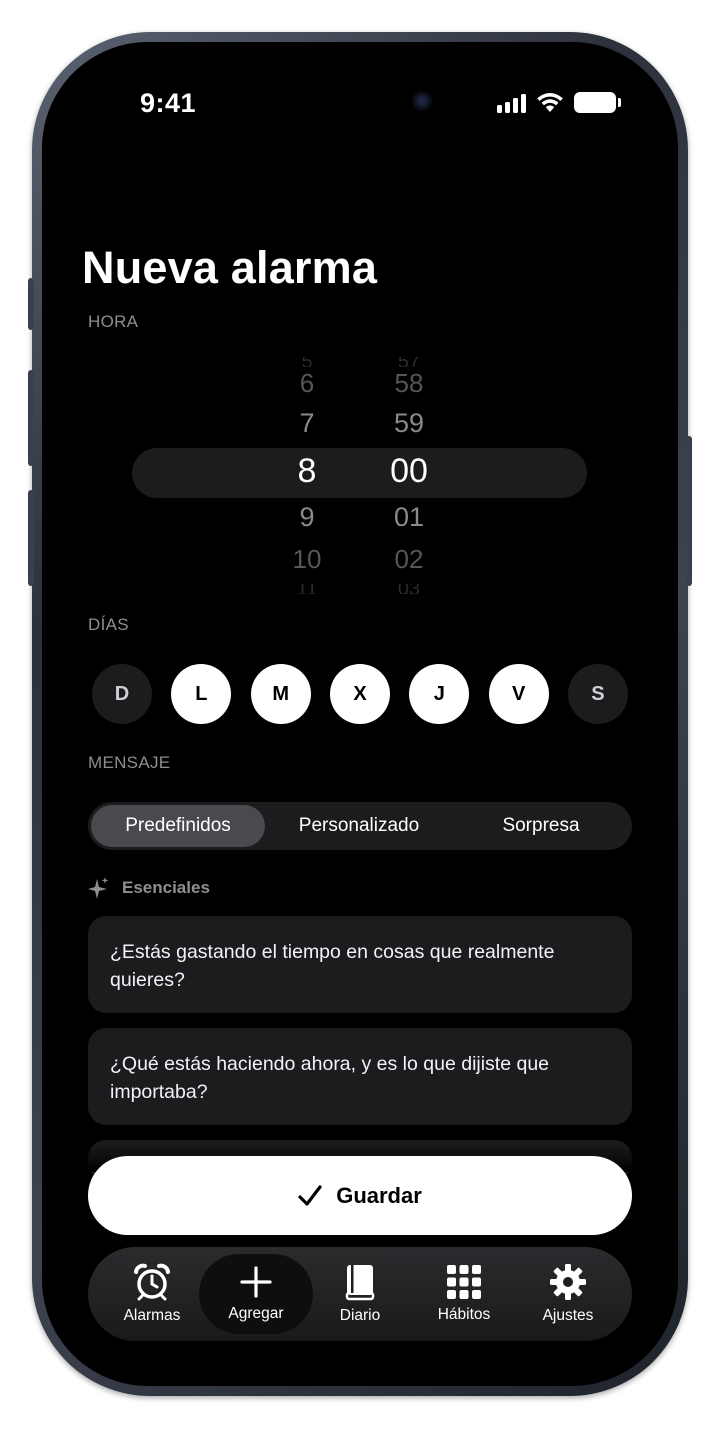 The width and height of the screenshot is (720, 1429). I want to click on volume-down-button, so click(31, 538).